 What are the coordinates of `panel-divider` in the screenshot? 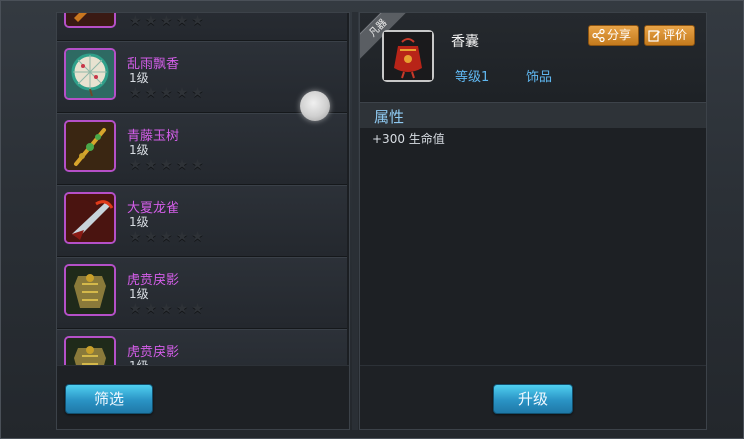 It's located at (355, 221).